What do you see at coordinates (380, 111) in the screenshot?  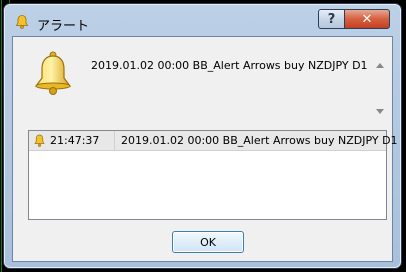 I see `scroll-down-icon` at bounding box center [380, 111].